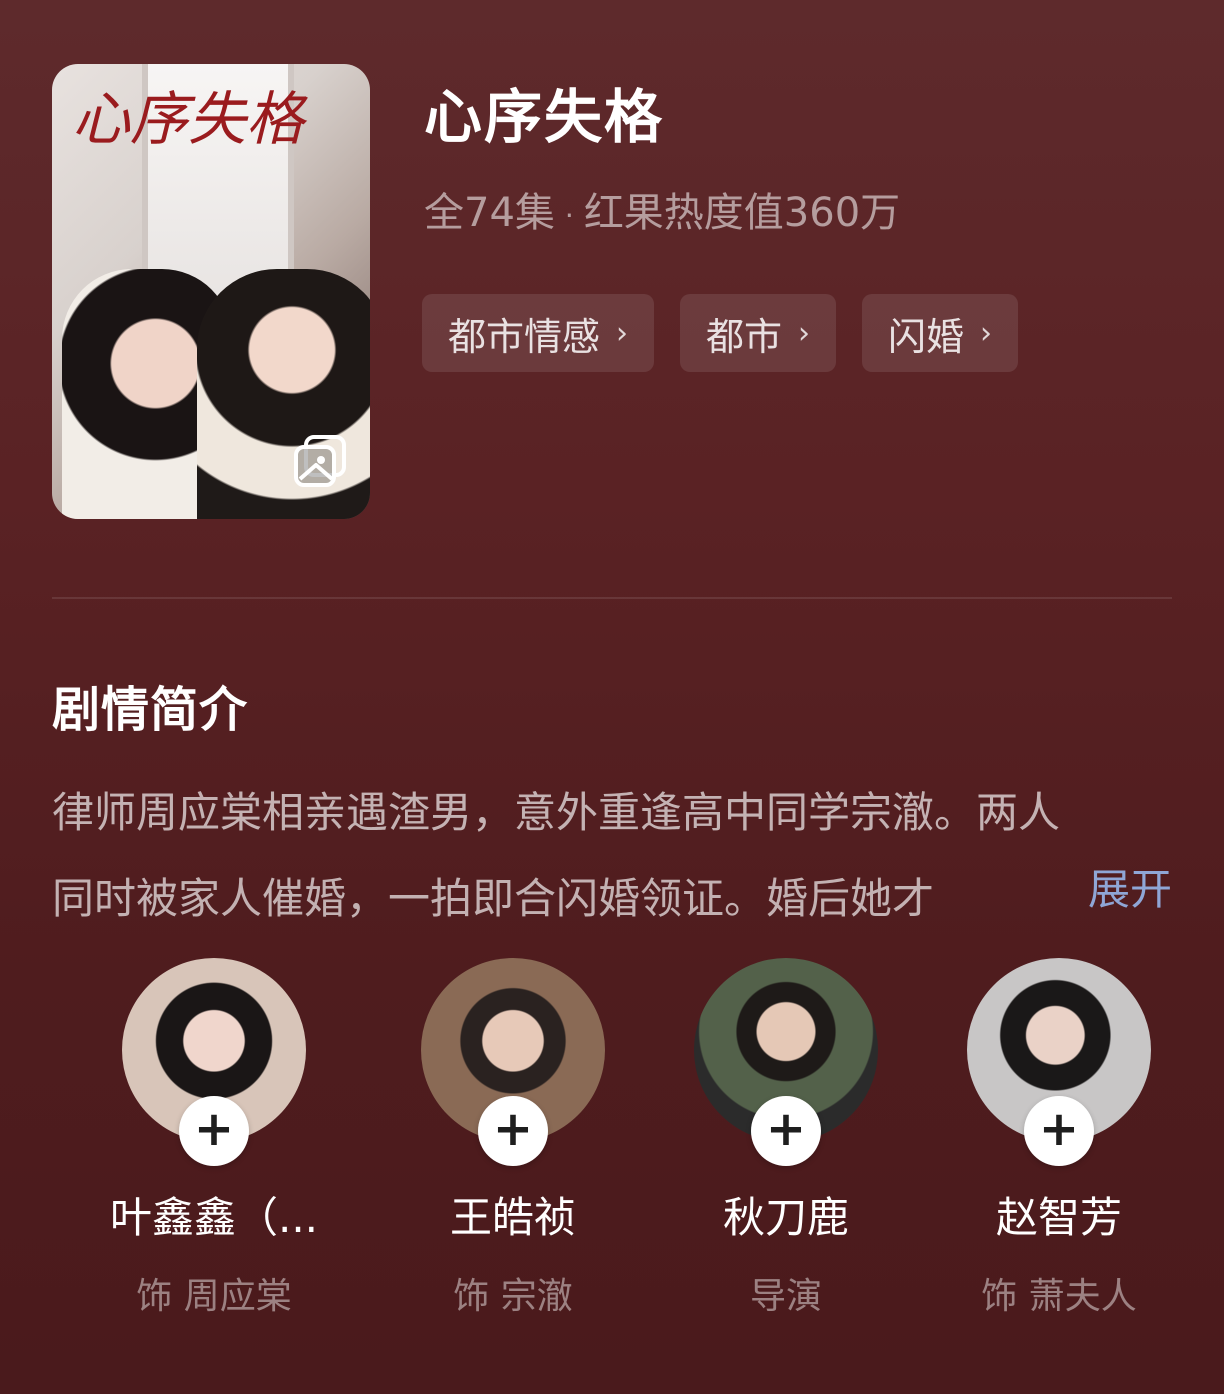 This screenshot has width=1224, height=1394. I want to click on cast-member: + 王皓祯 饰 宗澈, so click(513, 1138).